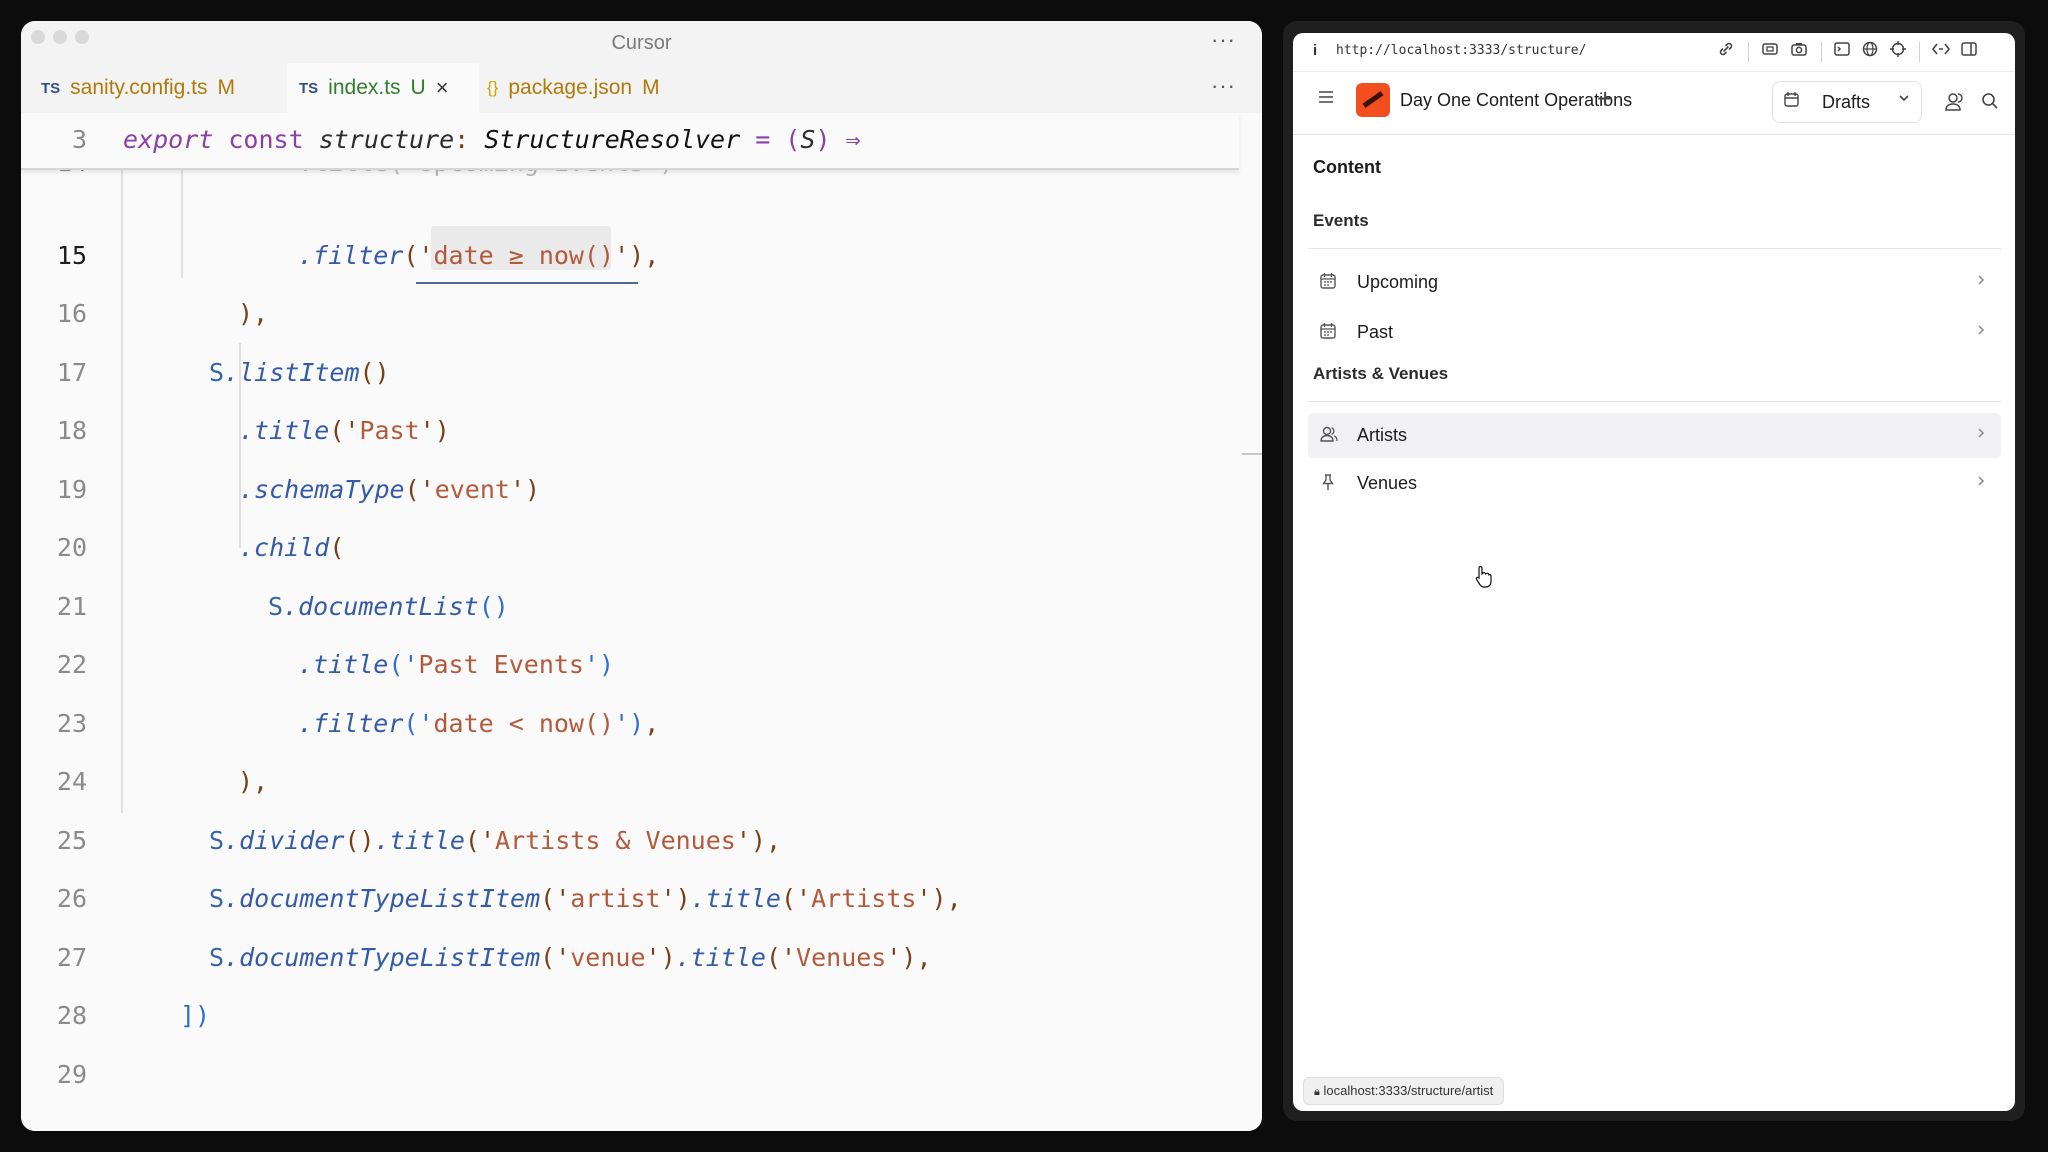 The width and height of the screenshot is (2048, 1152). What do you see at coordinates (864, 898) in the screenshot?
I see `code-token: Artists` at bounding box center [864, 898].